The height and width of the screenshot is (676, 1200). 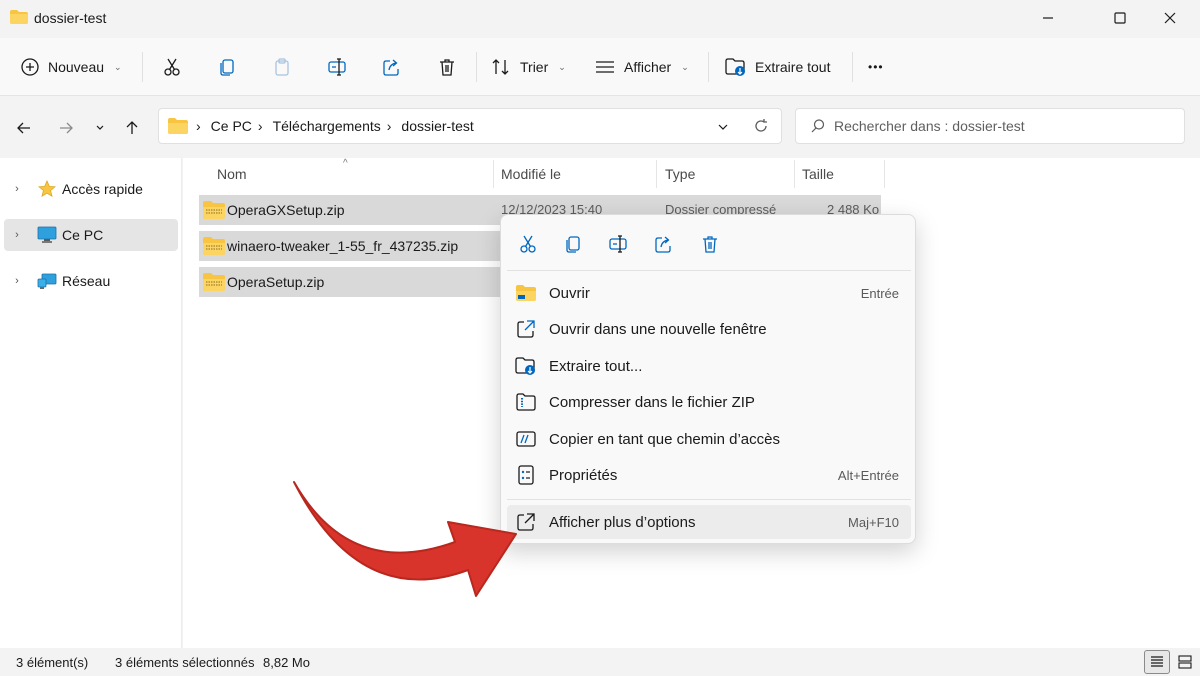 I want to click on context-item-open: Ouvrir Entrée, so click(x=709, y=293).